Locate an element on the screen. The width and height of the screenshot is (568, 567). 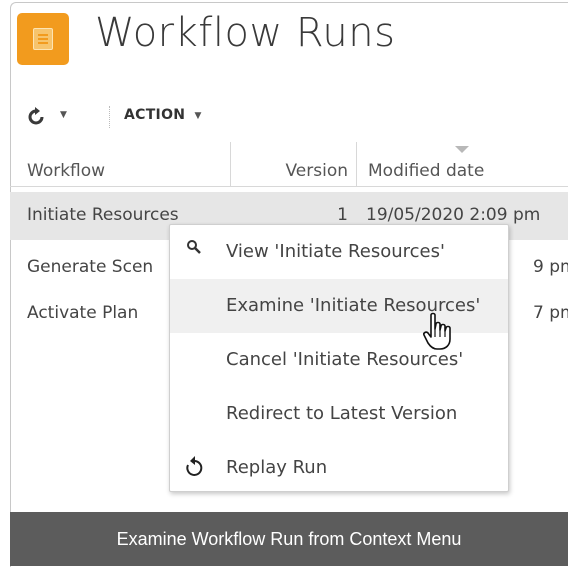
column-header-version: Version is located at coordinates (293, 164).